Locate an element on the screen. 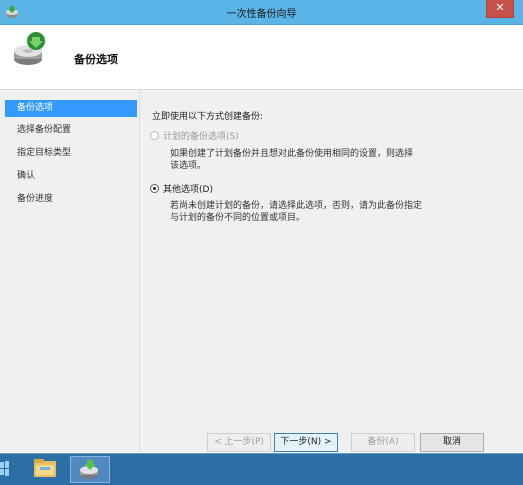  backup-button: 备份(A) is located at coordinates (383, 442).